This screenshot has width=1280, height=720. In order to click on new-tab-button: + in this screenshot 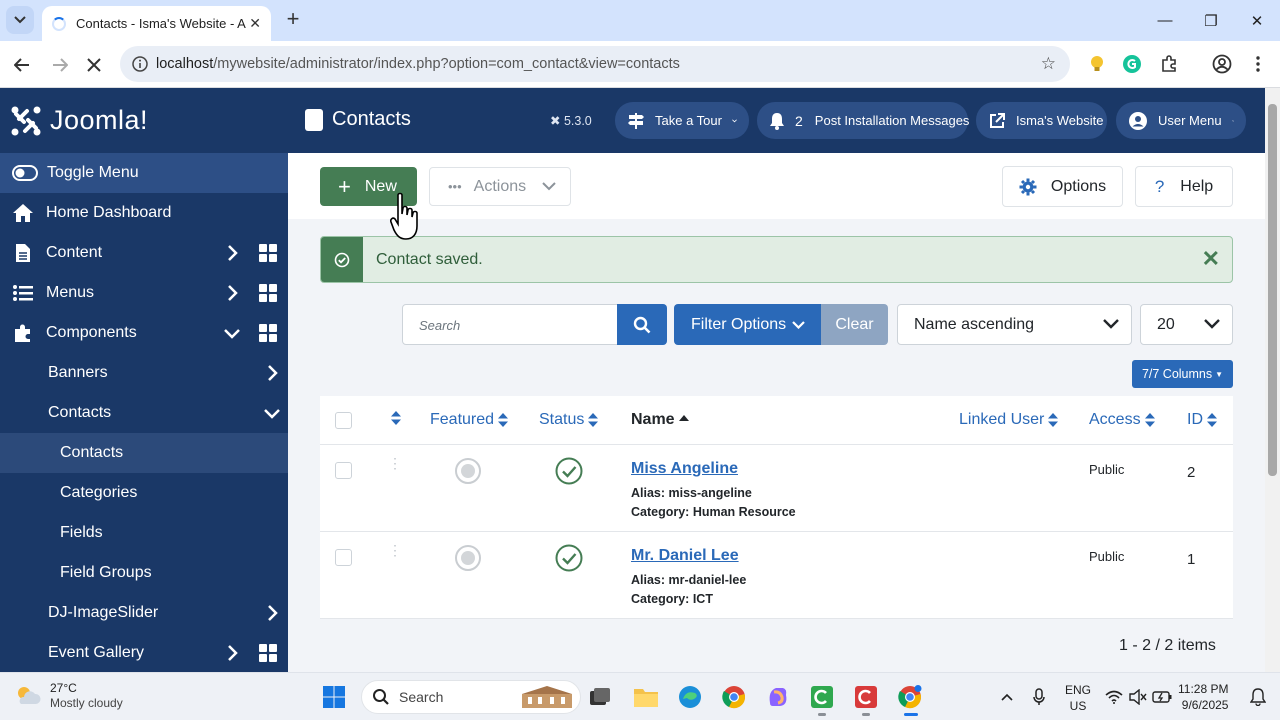, I will do `click(293, 20)`.